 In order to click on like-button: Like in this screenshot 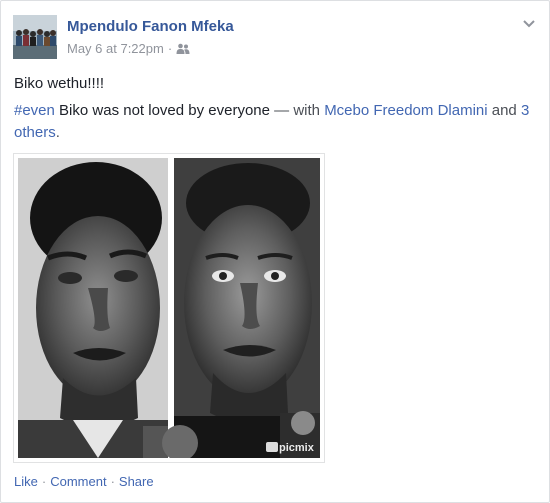, I will do `click(26, 481)`.